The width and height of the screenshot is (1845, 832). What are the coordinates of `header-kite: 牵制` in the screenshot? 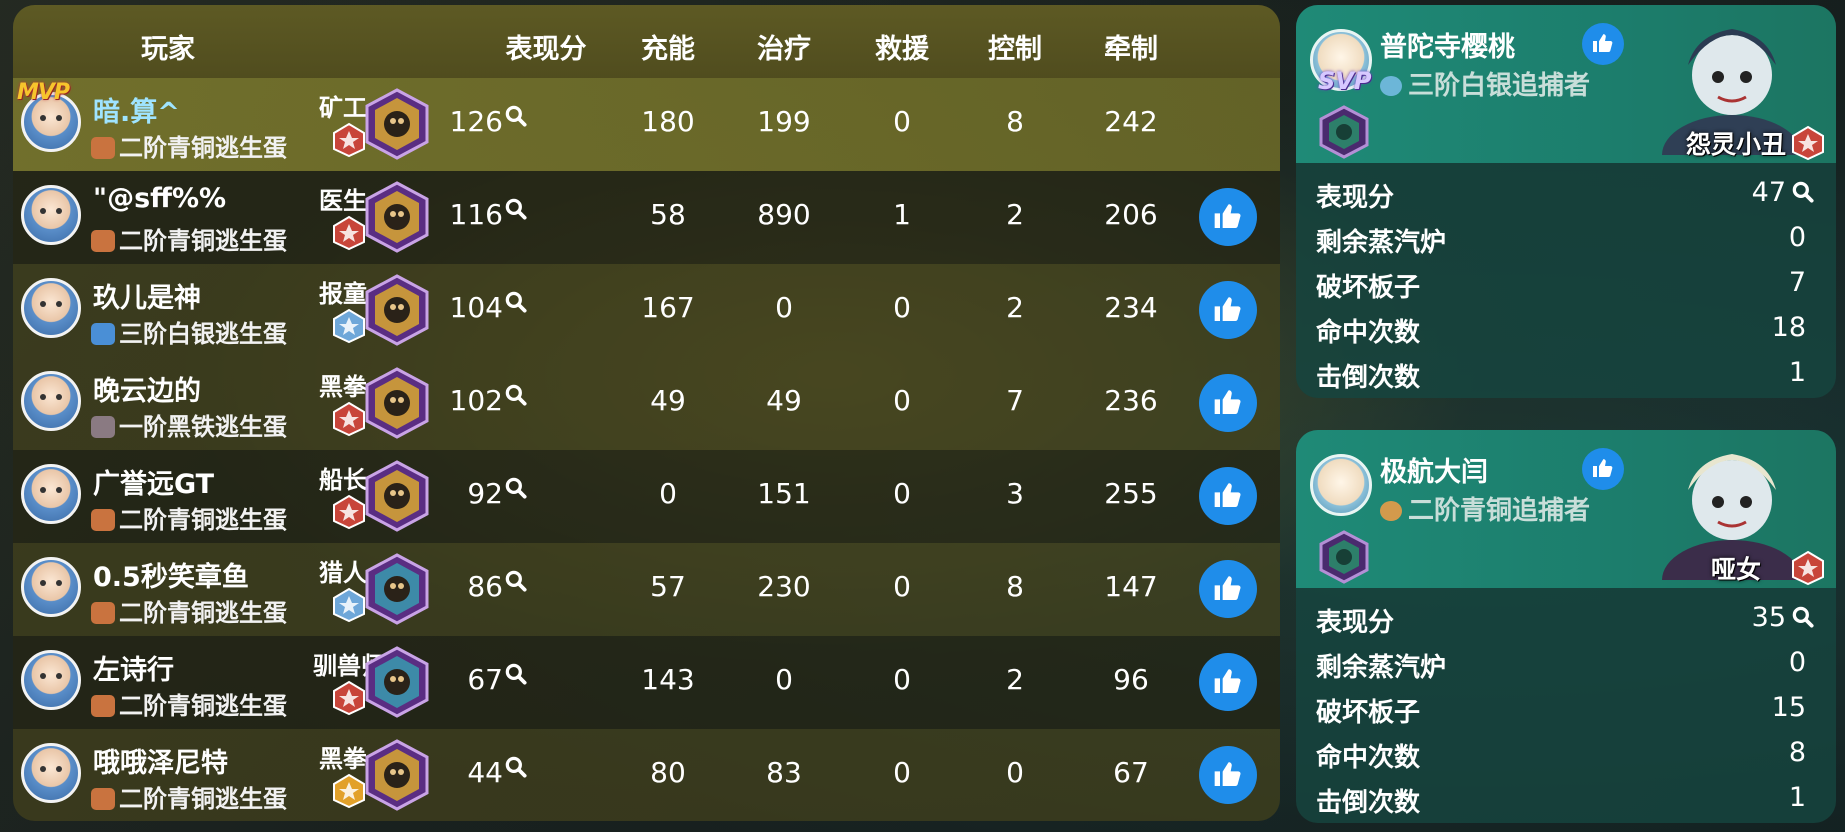 It's located at (1131, 49).